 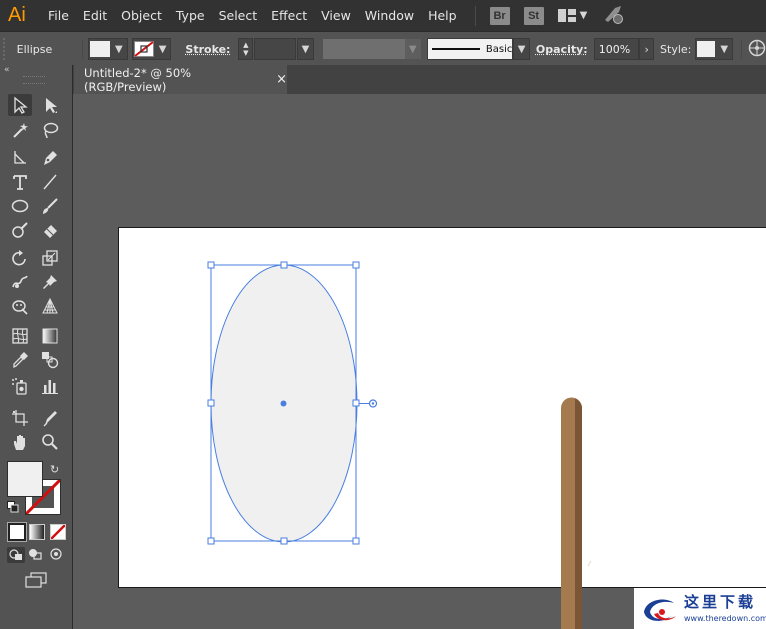 I want to click on fill-color-swatch, so click(x=25, y=479).